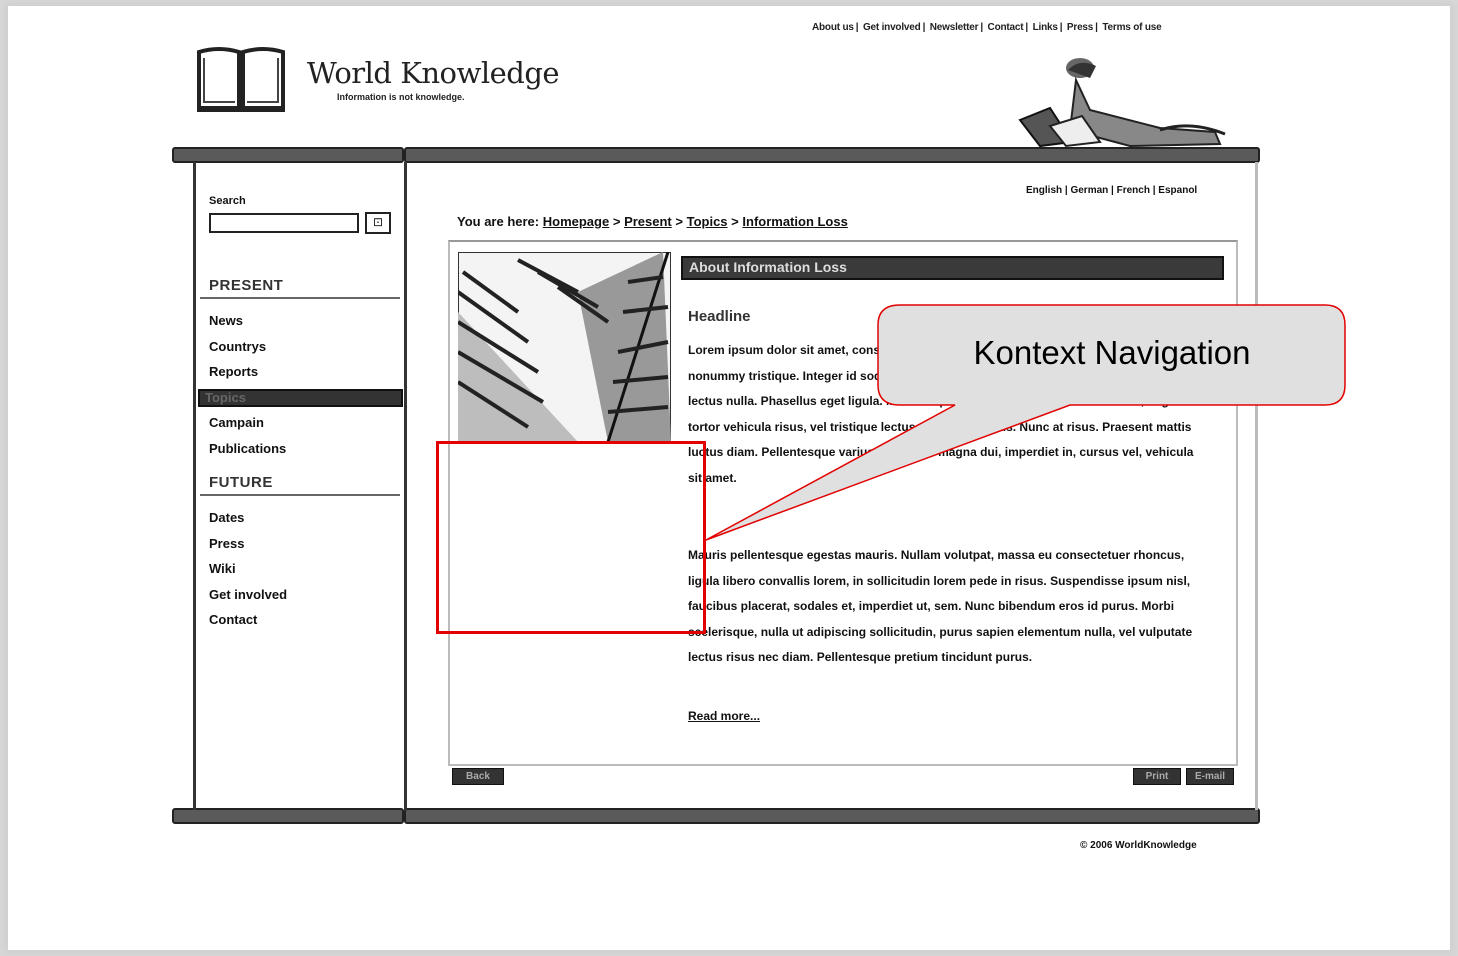  Describe the element at coordinates (1131, 27) in the screenshot. I see `top-link-terms: Terms of use` at that location.